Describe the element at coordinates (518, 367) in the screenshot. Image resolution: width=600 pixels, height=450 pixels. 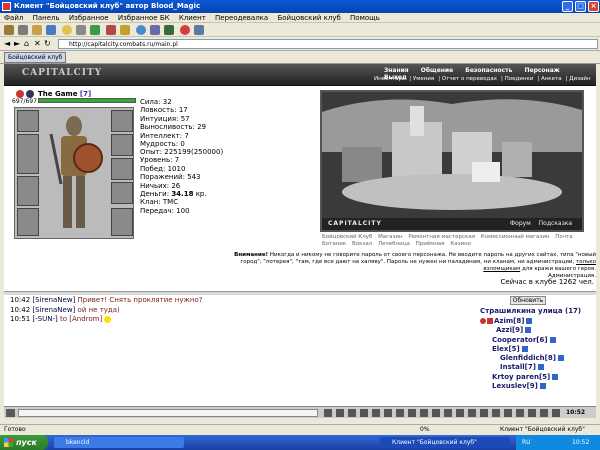
I see `user-nick: Install[7]` at that location.